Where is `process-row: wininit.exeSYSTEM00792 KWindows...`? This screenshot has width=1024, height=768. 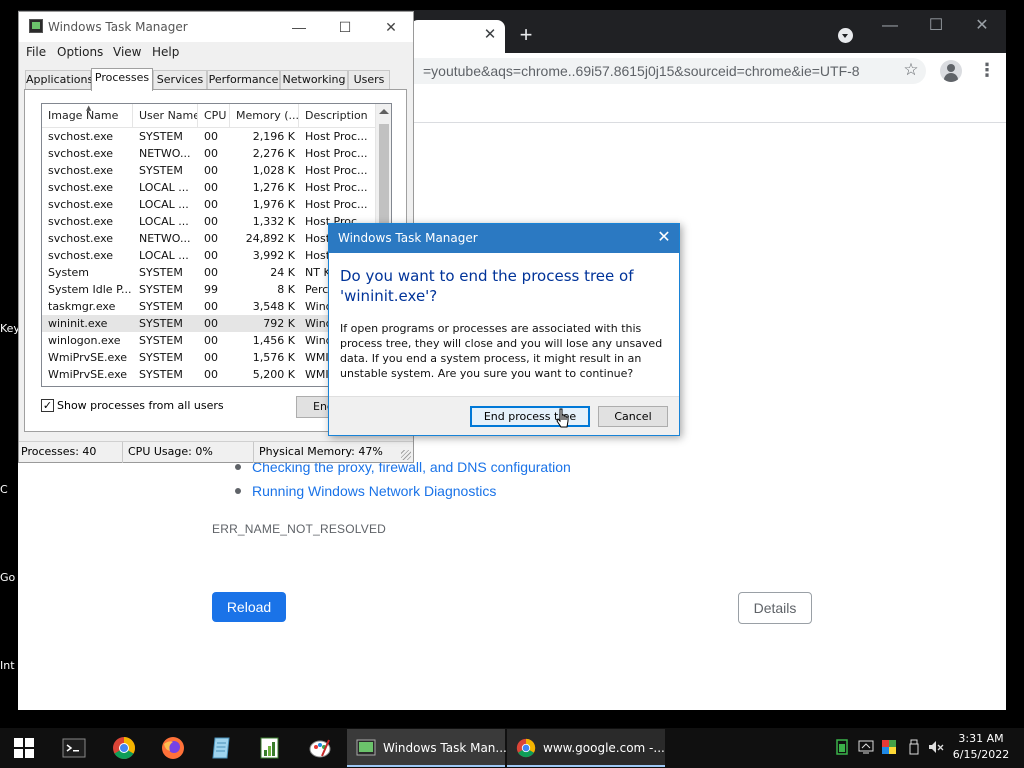 process-row: wininit.exeSYSTEM00792 KWindows... is located at coordinates (209, 323).